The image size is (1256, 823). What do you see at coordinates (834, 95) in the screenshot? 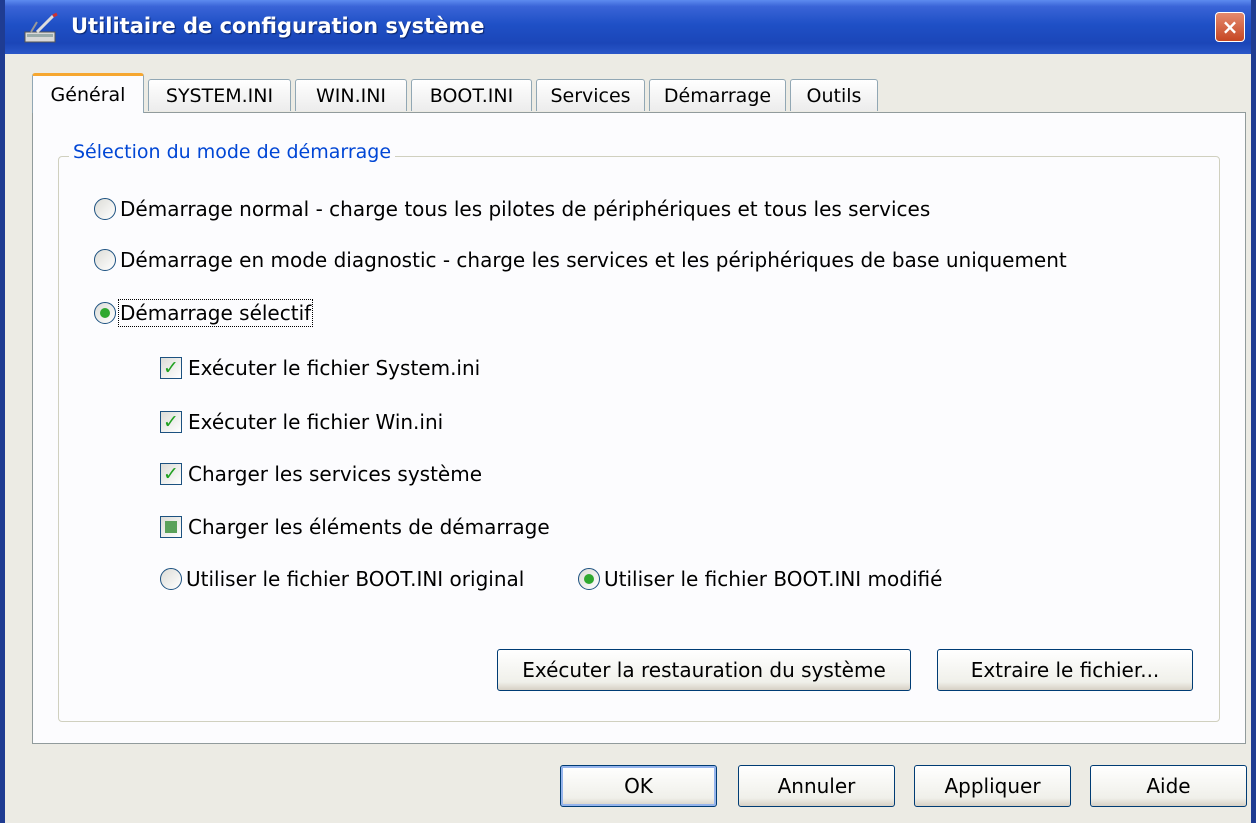
I see `tab-tools: Outils` at bounding box center [834, 95].